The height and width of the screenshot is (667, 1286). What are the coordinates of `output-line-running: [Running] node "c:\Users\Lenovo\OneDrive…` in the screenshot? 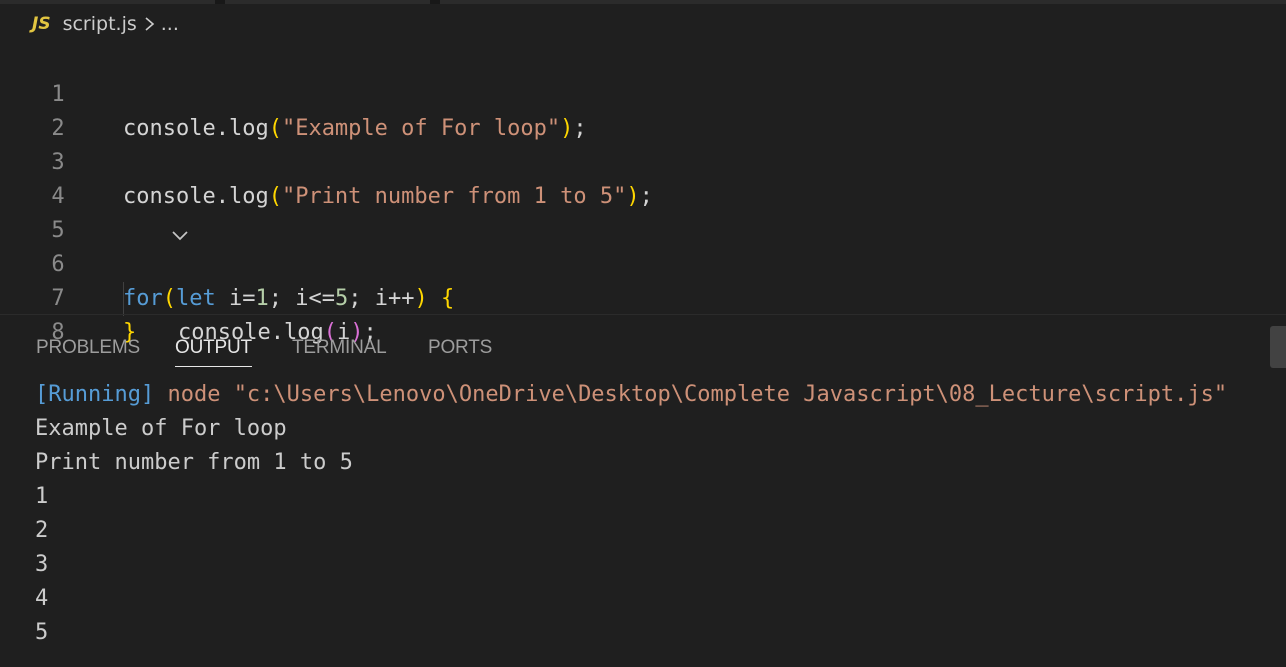 It's located at (660, 395).